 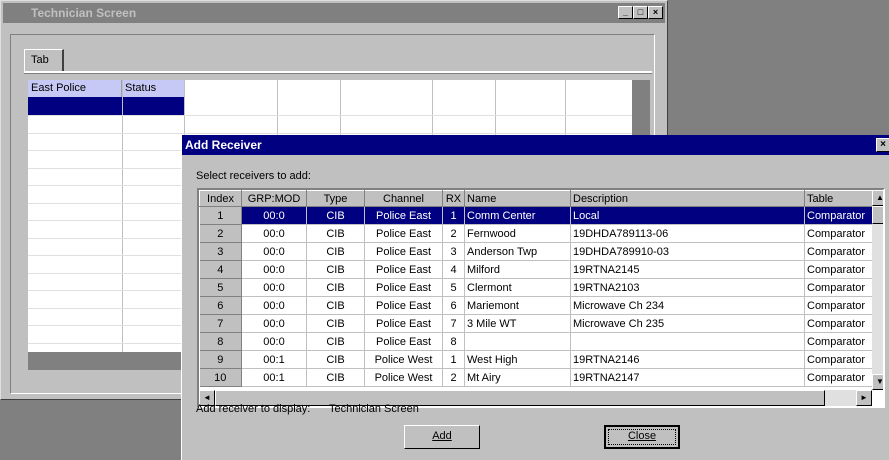 I want to click on table-cell: Clermont, so click(x=517, y=287).